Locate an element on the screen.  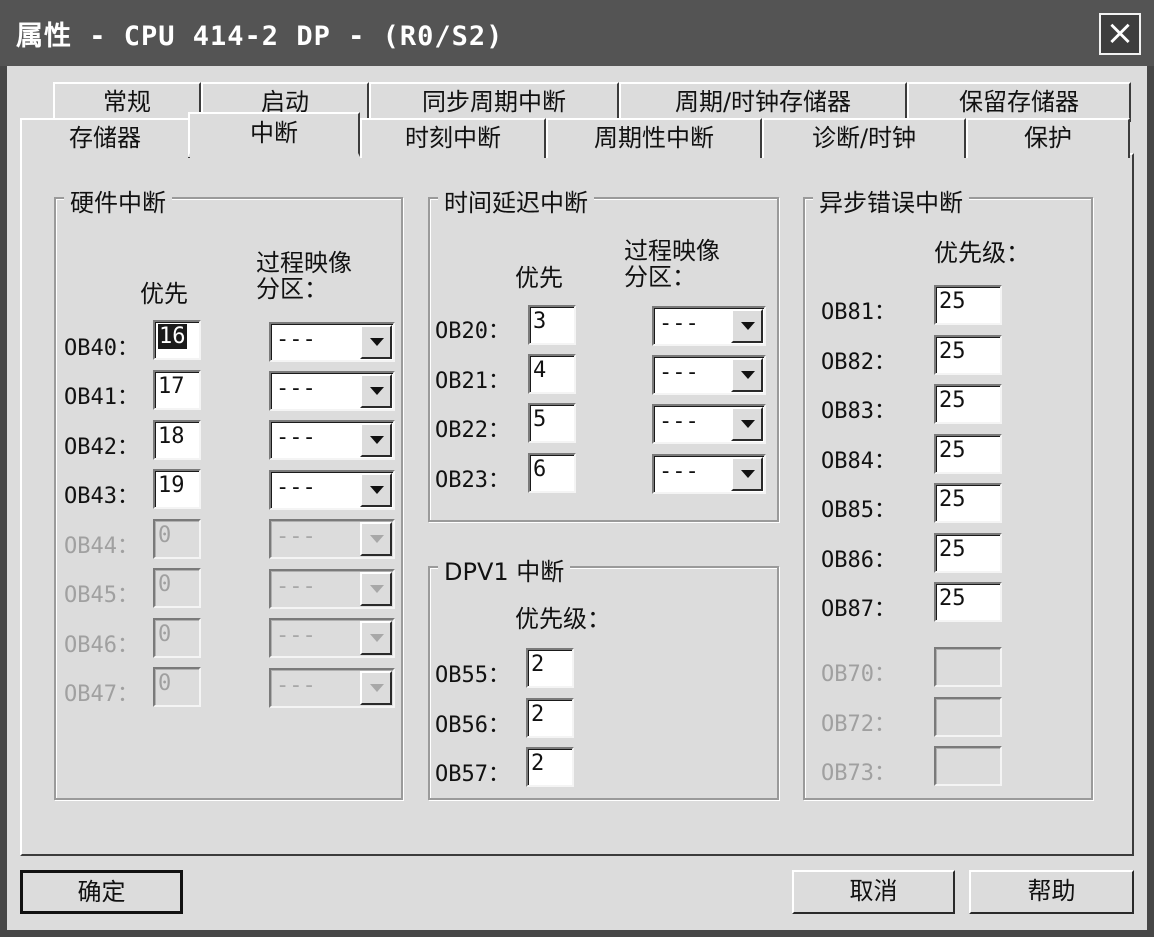
tab-diagnostics-clock: 诊断/时钟 is located at coordinates (864, 138).